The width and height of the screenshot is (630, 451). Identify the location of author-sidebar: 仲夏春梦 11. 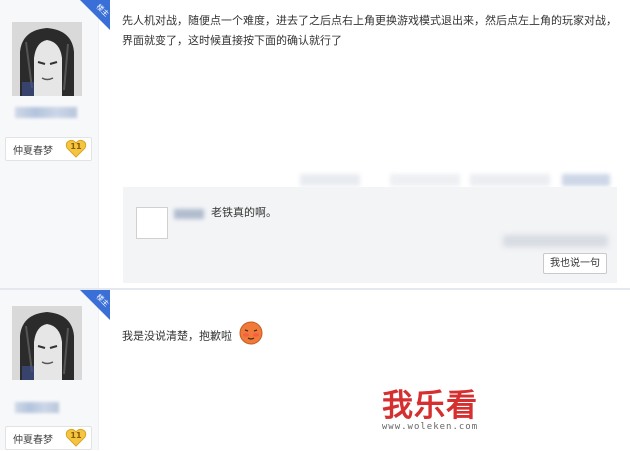
(49, 144).